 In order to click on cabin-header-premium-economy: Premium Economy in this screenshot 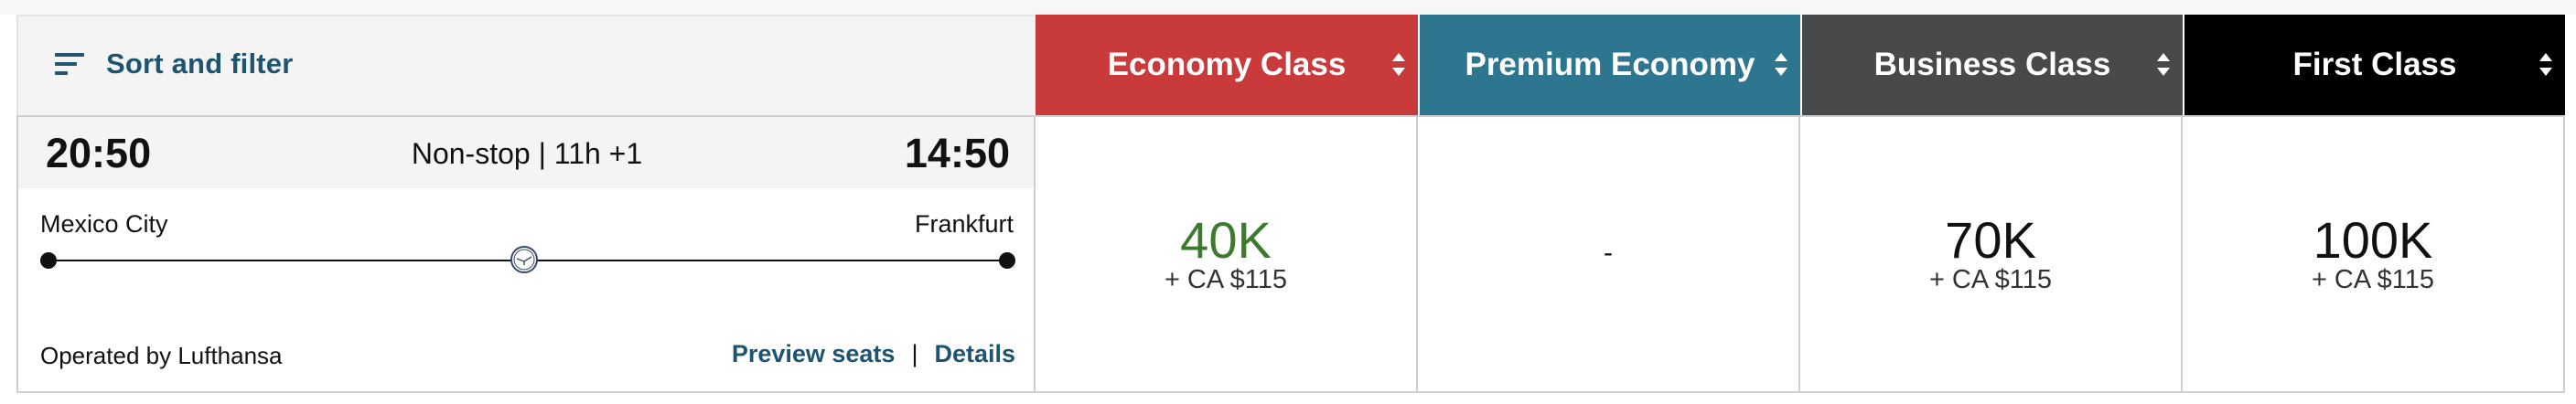, I will do `click(1610, 65)`.